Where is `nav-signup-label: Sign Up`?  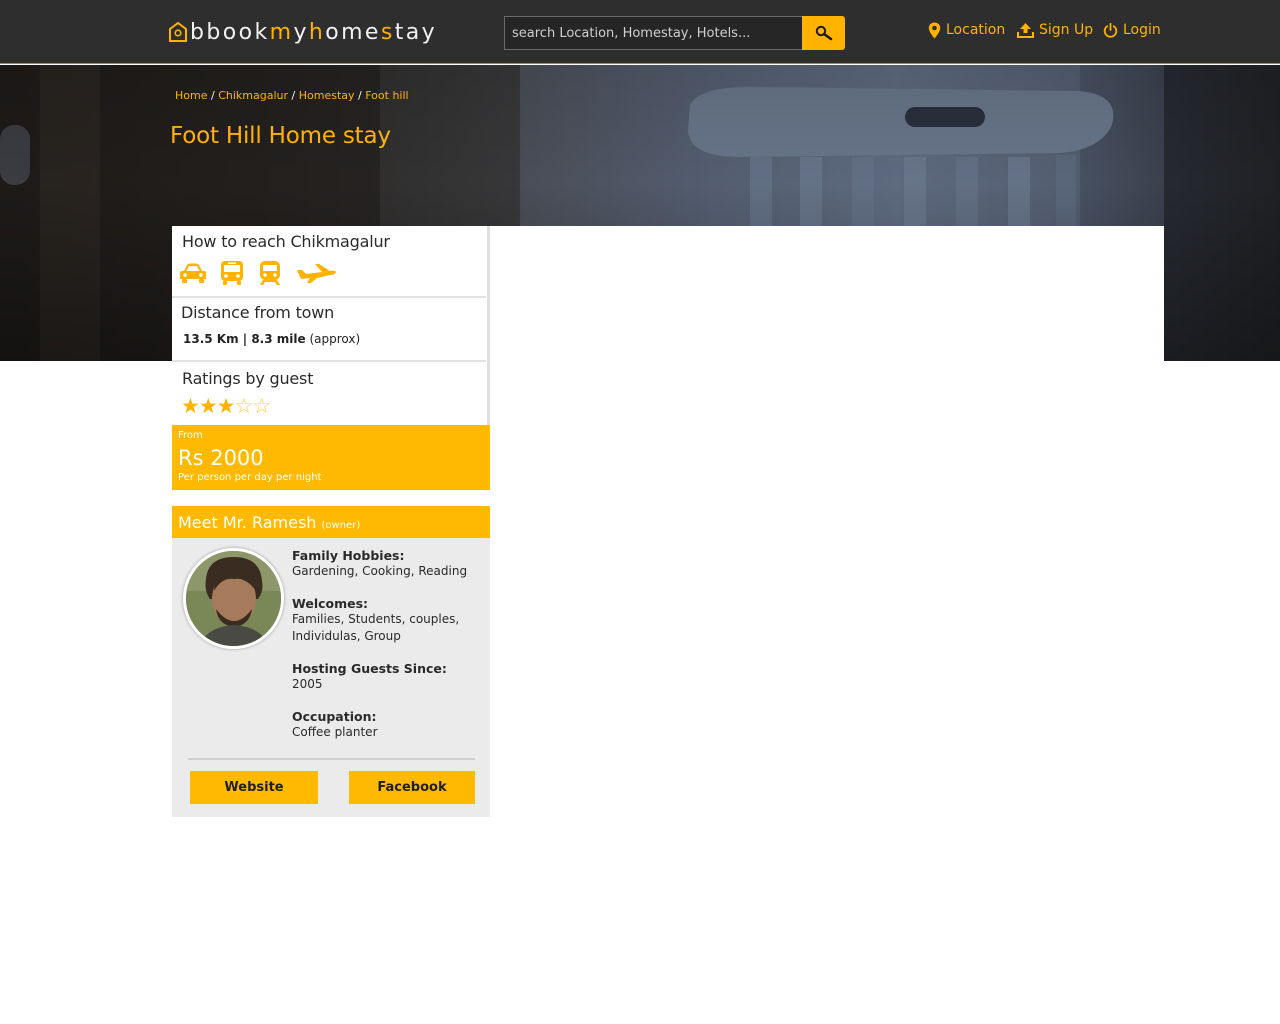
nav-signup-label: Sign Up is located at coordinates (1066, 30).